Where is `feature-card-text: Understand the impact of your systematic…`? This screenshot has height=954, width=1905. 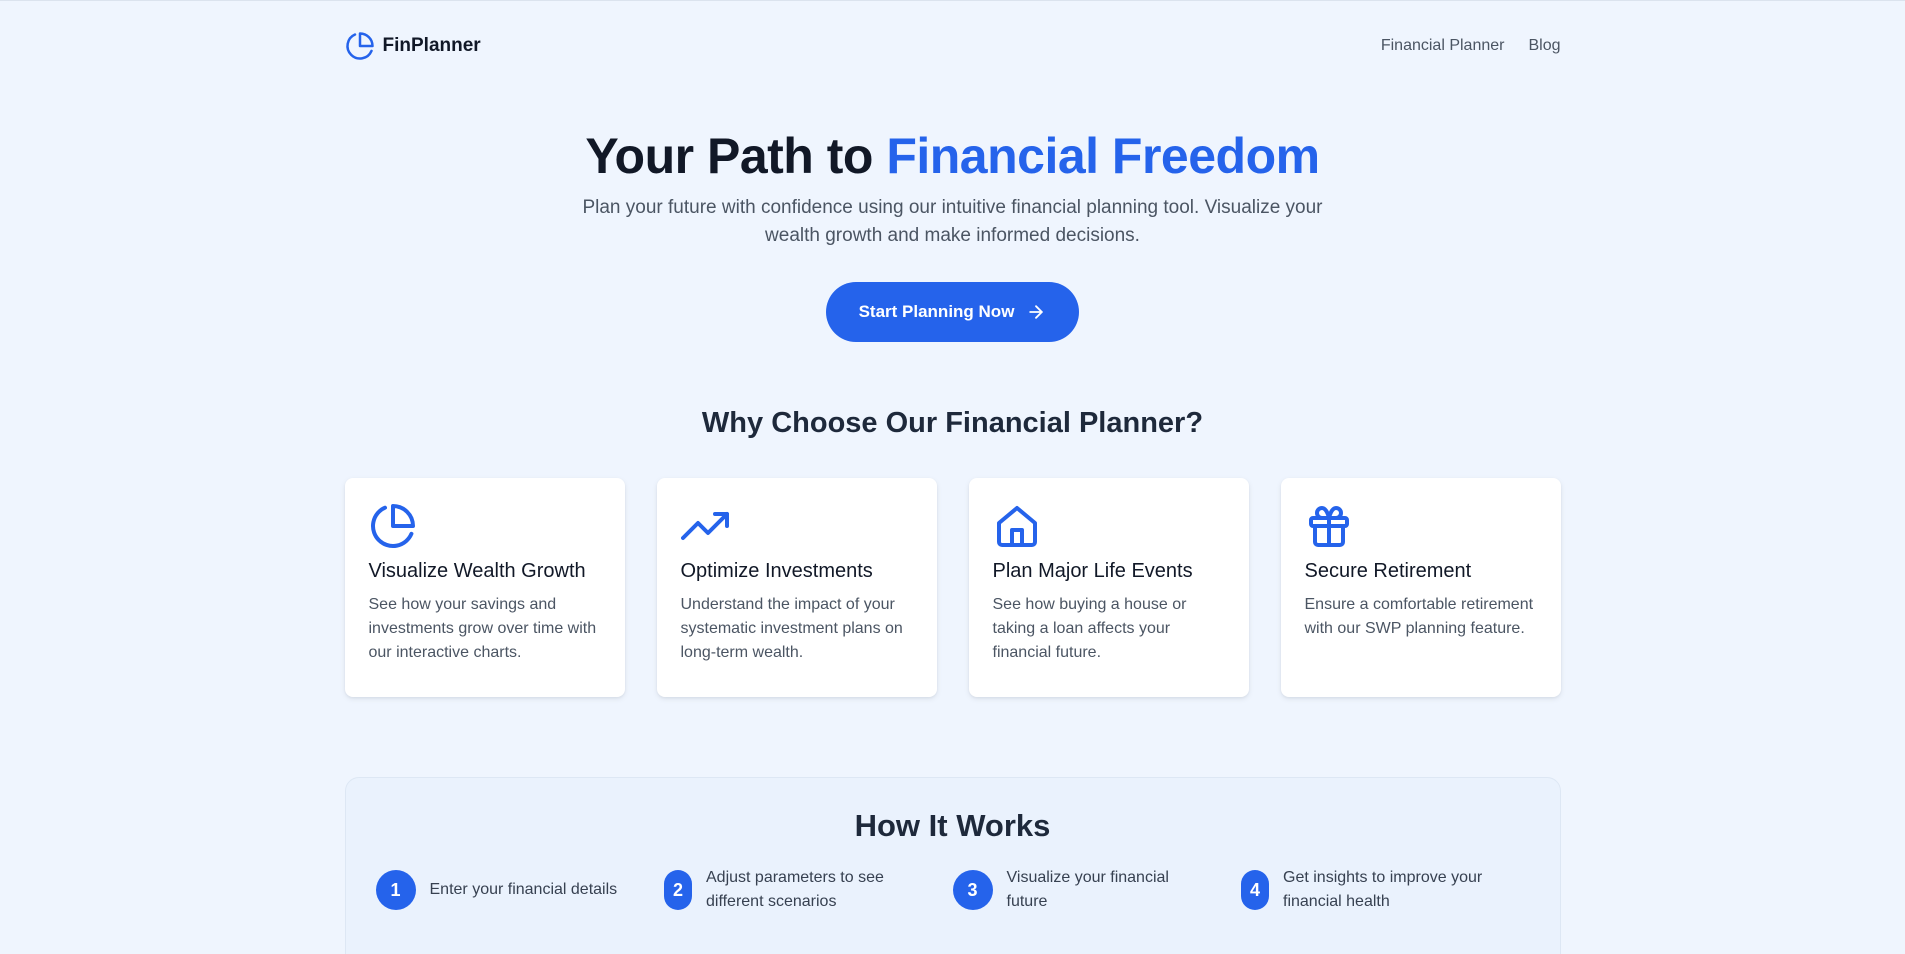
feature-card-text: Understand the impact of your systematic… is located at coordinates (791, 628).